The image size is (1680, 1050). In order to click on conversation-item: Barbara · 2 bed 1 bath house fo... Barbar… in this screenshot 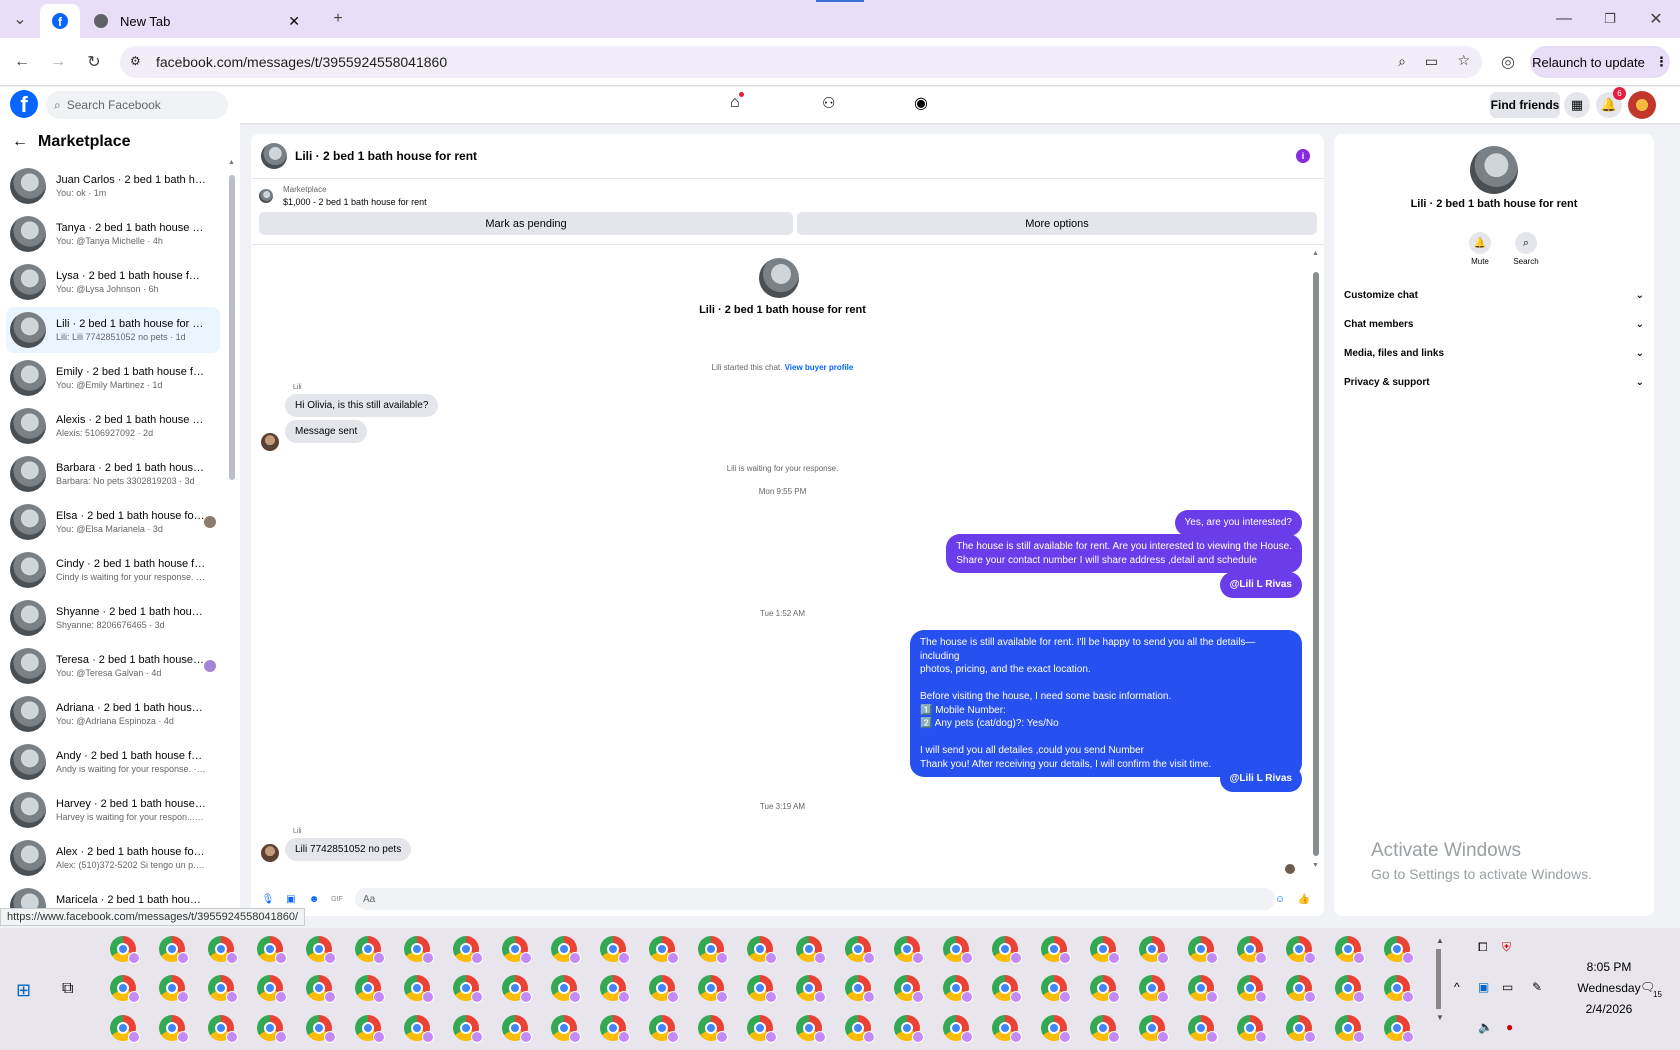, I will do `click(113, 474)`.